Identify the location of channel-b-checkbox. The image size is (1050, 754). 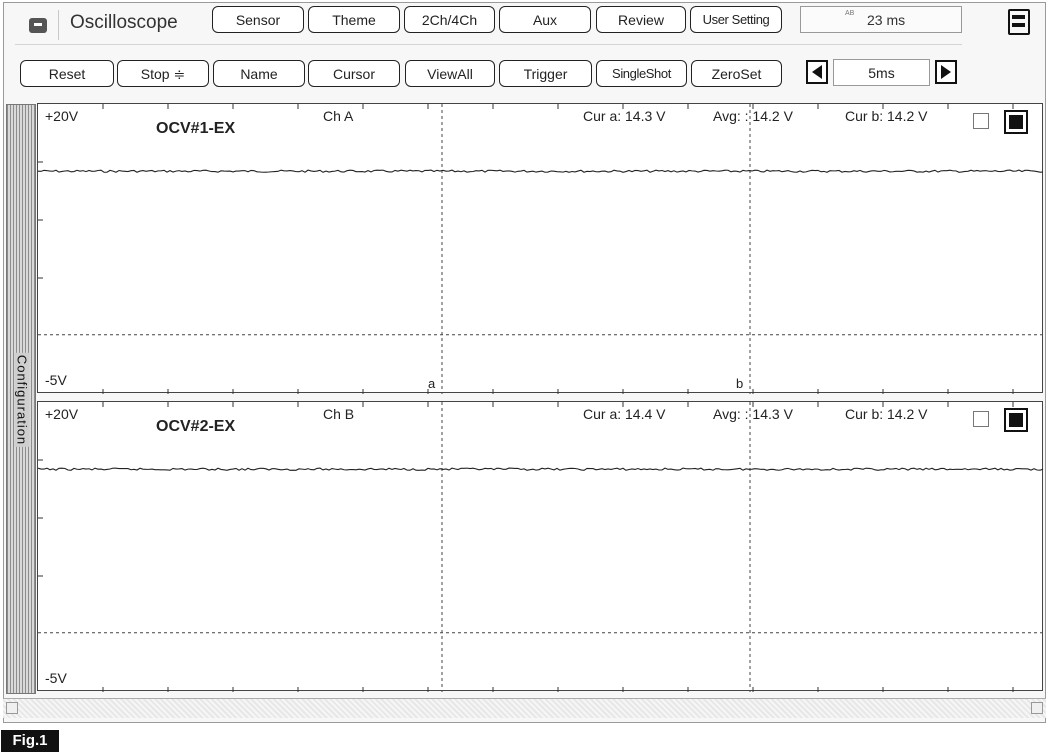
(981, 419).